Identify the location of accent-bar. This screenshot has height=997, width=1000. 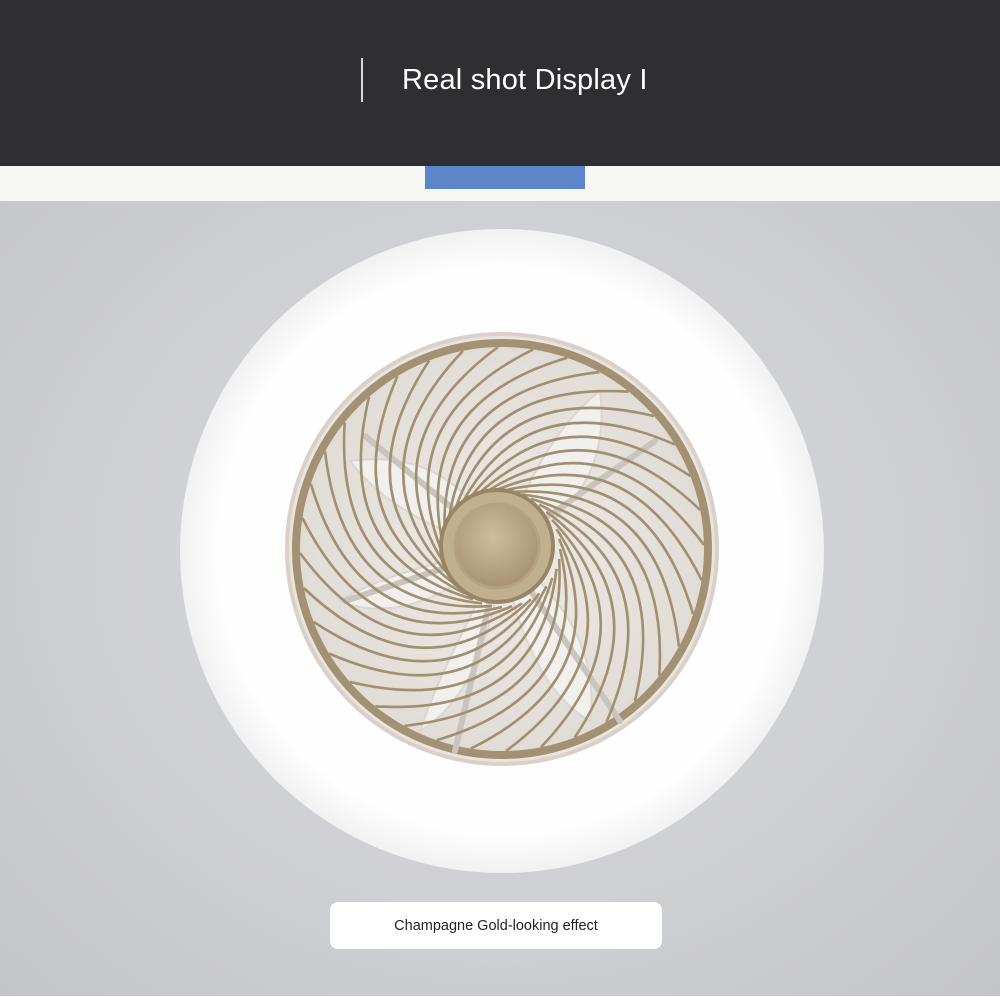
(505, 177).